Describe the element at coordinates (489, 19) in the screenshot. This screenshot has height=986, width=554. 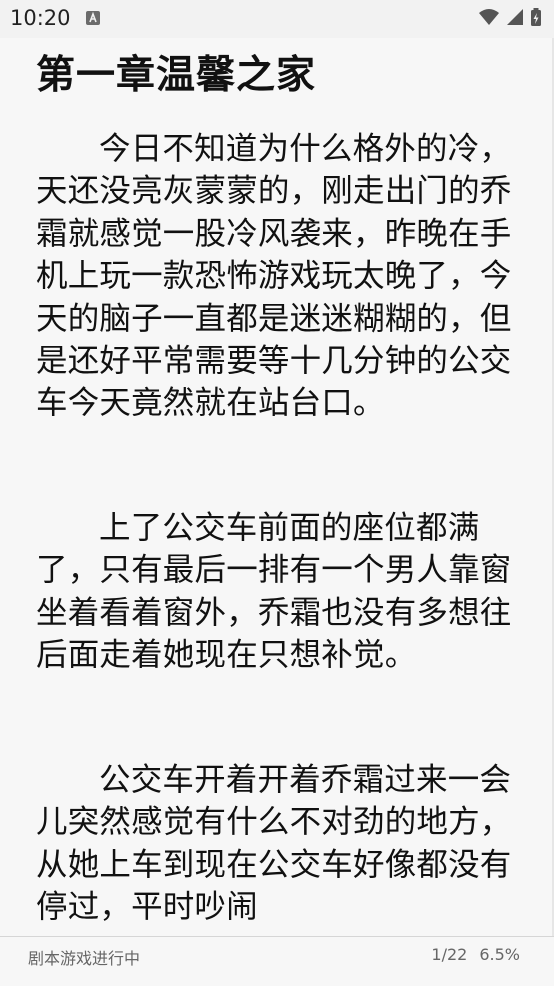
I see `wifi-icon` at that location.